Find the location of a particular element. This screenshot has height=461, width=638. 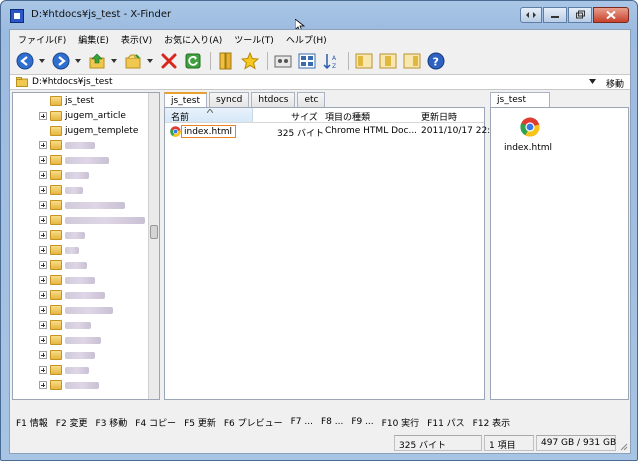

forward-dropdown is located at coordinates (78, 61).